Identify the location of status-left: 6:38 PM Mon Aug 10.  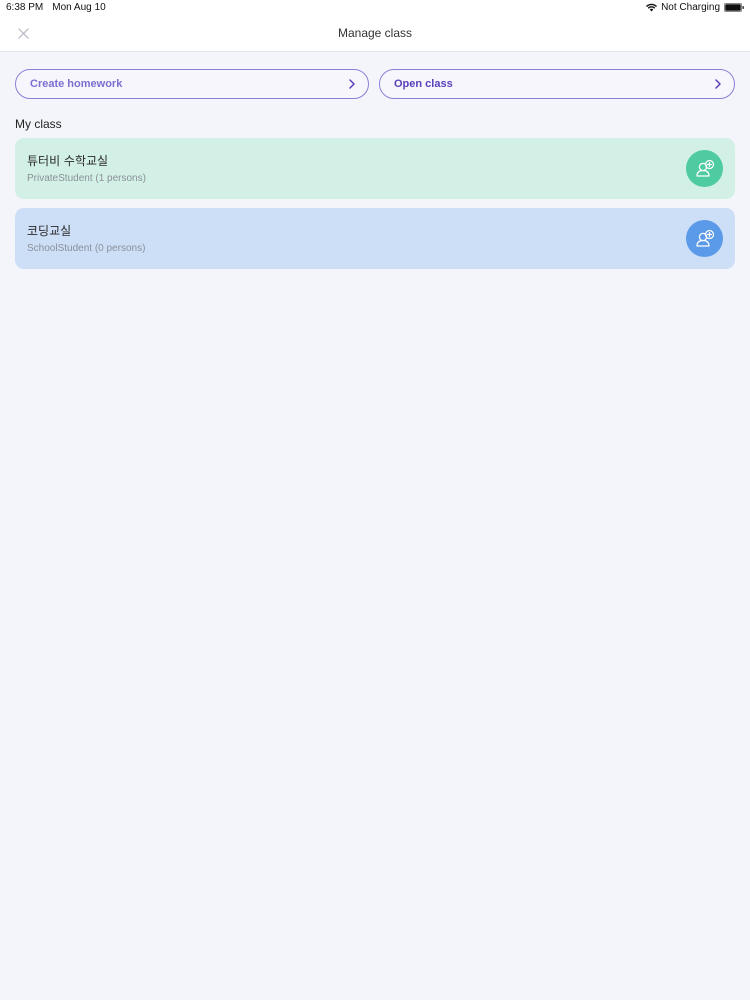
(56, 7).